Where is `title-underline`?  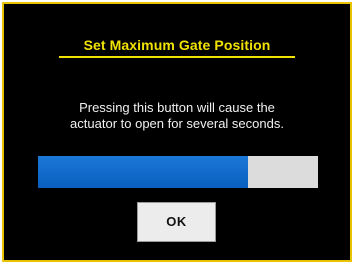
title-underline is located at coordinates (177, 57).